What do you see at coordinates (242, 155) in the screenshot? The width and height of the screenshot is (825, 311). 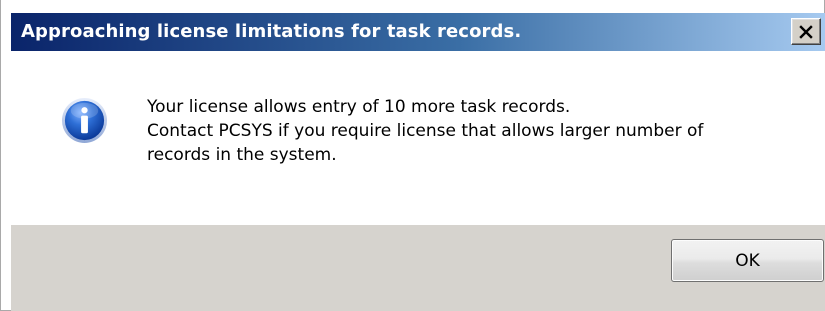 I see `message-line: records in the system.` at bounding box center [242, 155].